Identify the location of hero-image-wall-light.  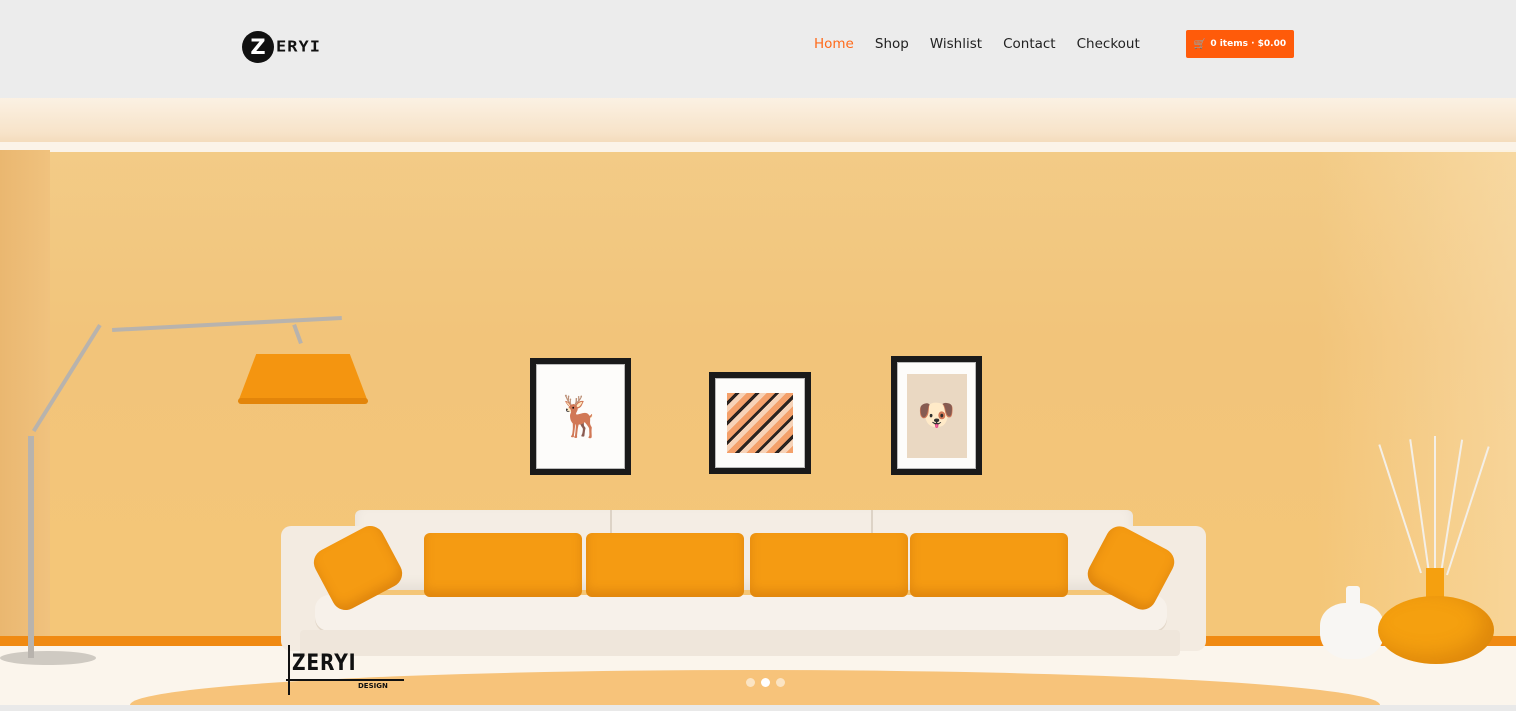
(1416, 395).